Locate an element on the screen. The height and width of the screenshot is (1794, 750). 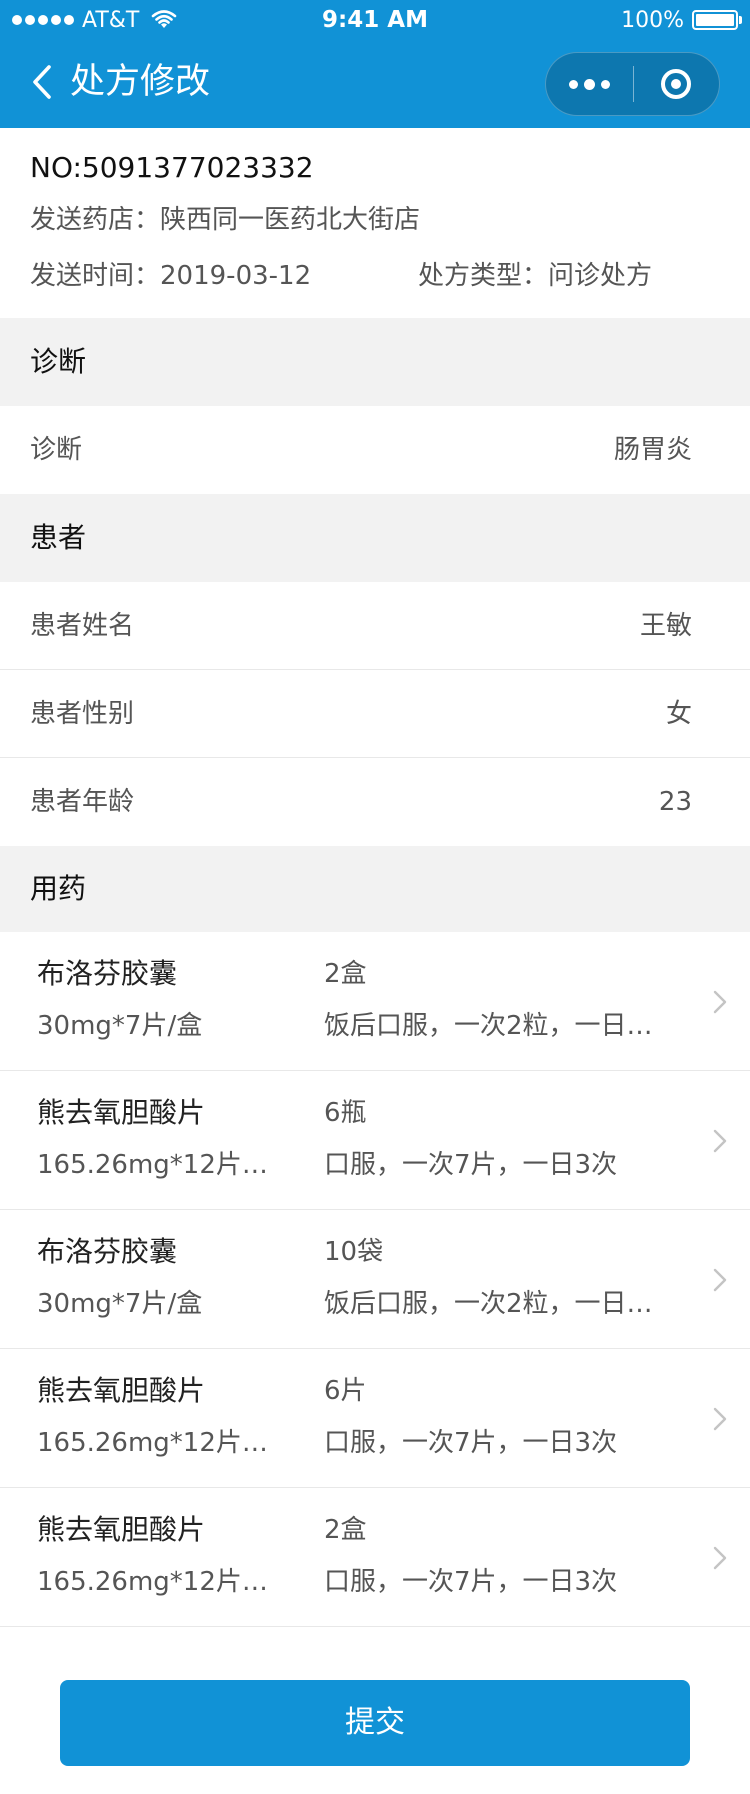
battery-icon is located at coordinates (717, 20).